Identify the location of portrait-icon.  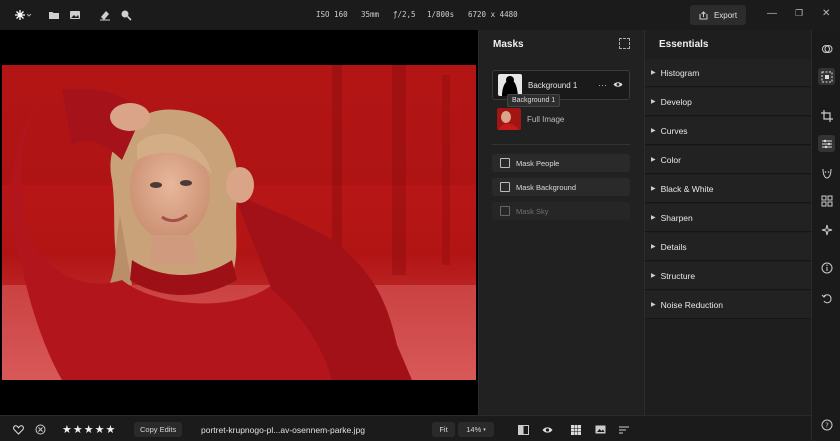
(826, 172).